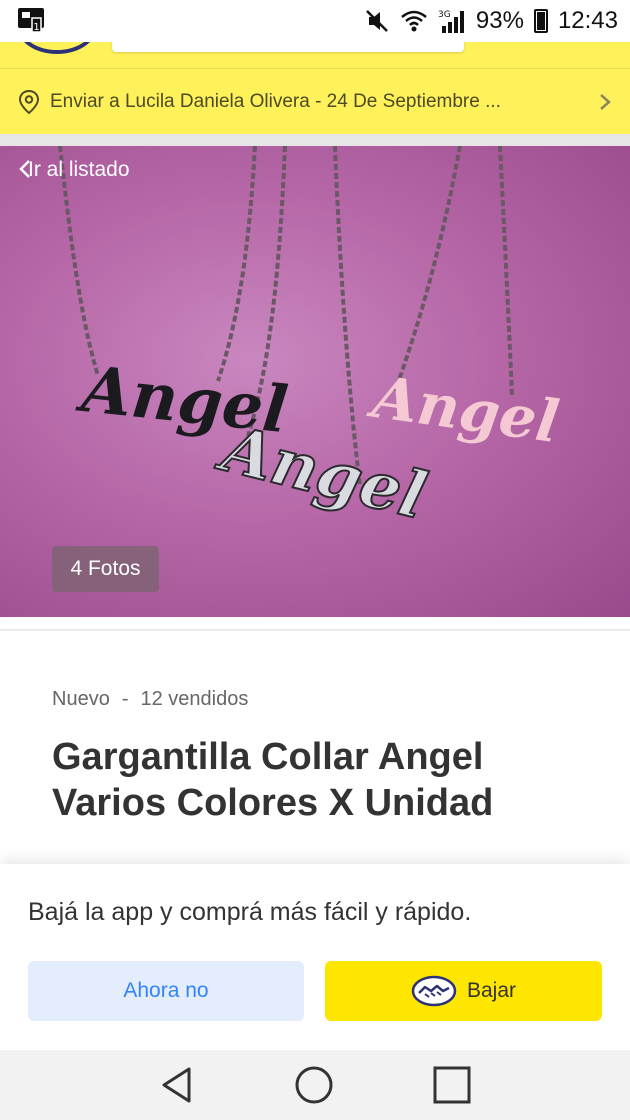 This screenshot has width=630, height=1120. What do you see at coordinates (315, 55) in the screenshot?
I see `header` at bounding box center [315, 55].